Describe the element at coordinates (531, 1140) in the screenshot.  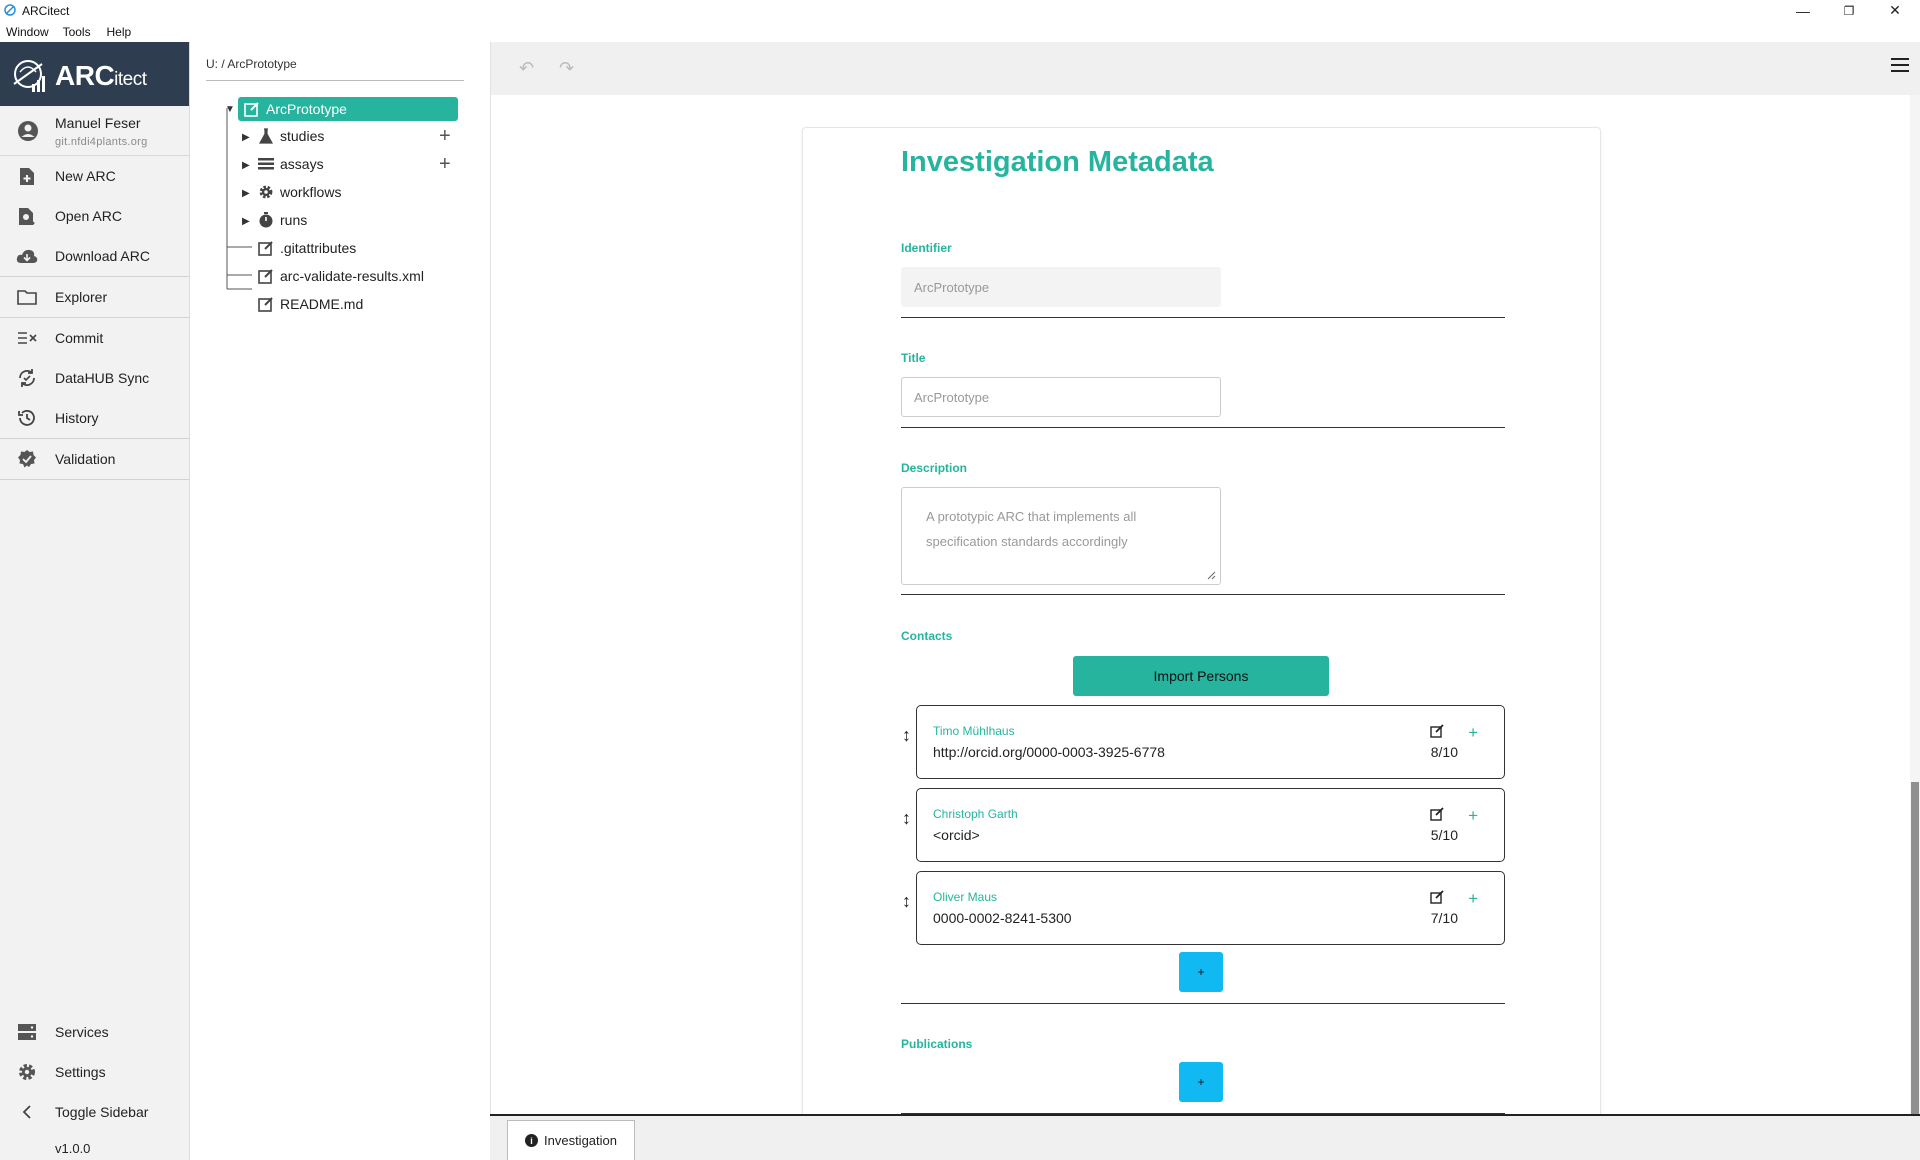
I see `info-icon: i` at that location.